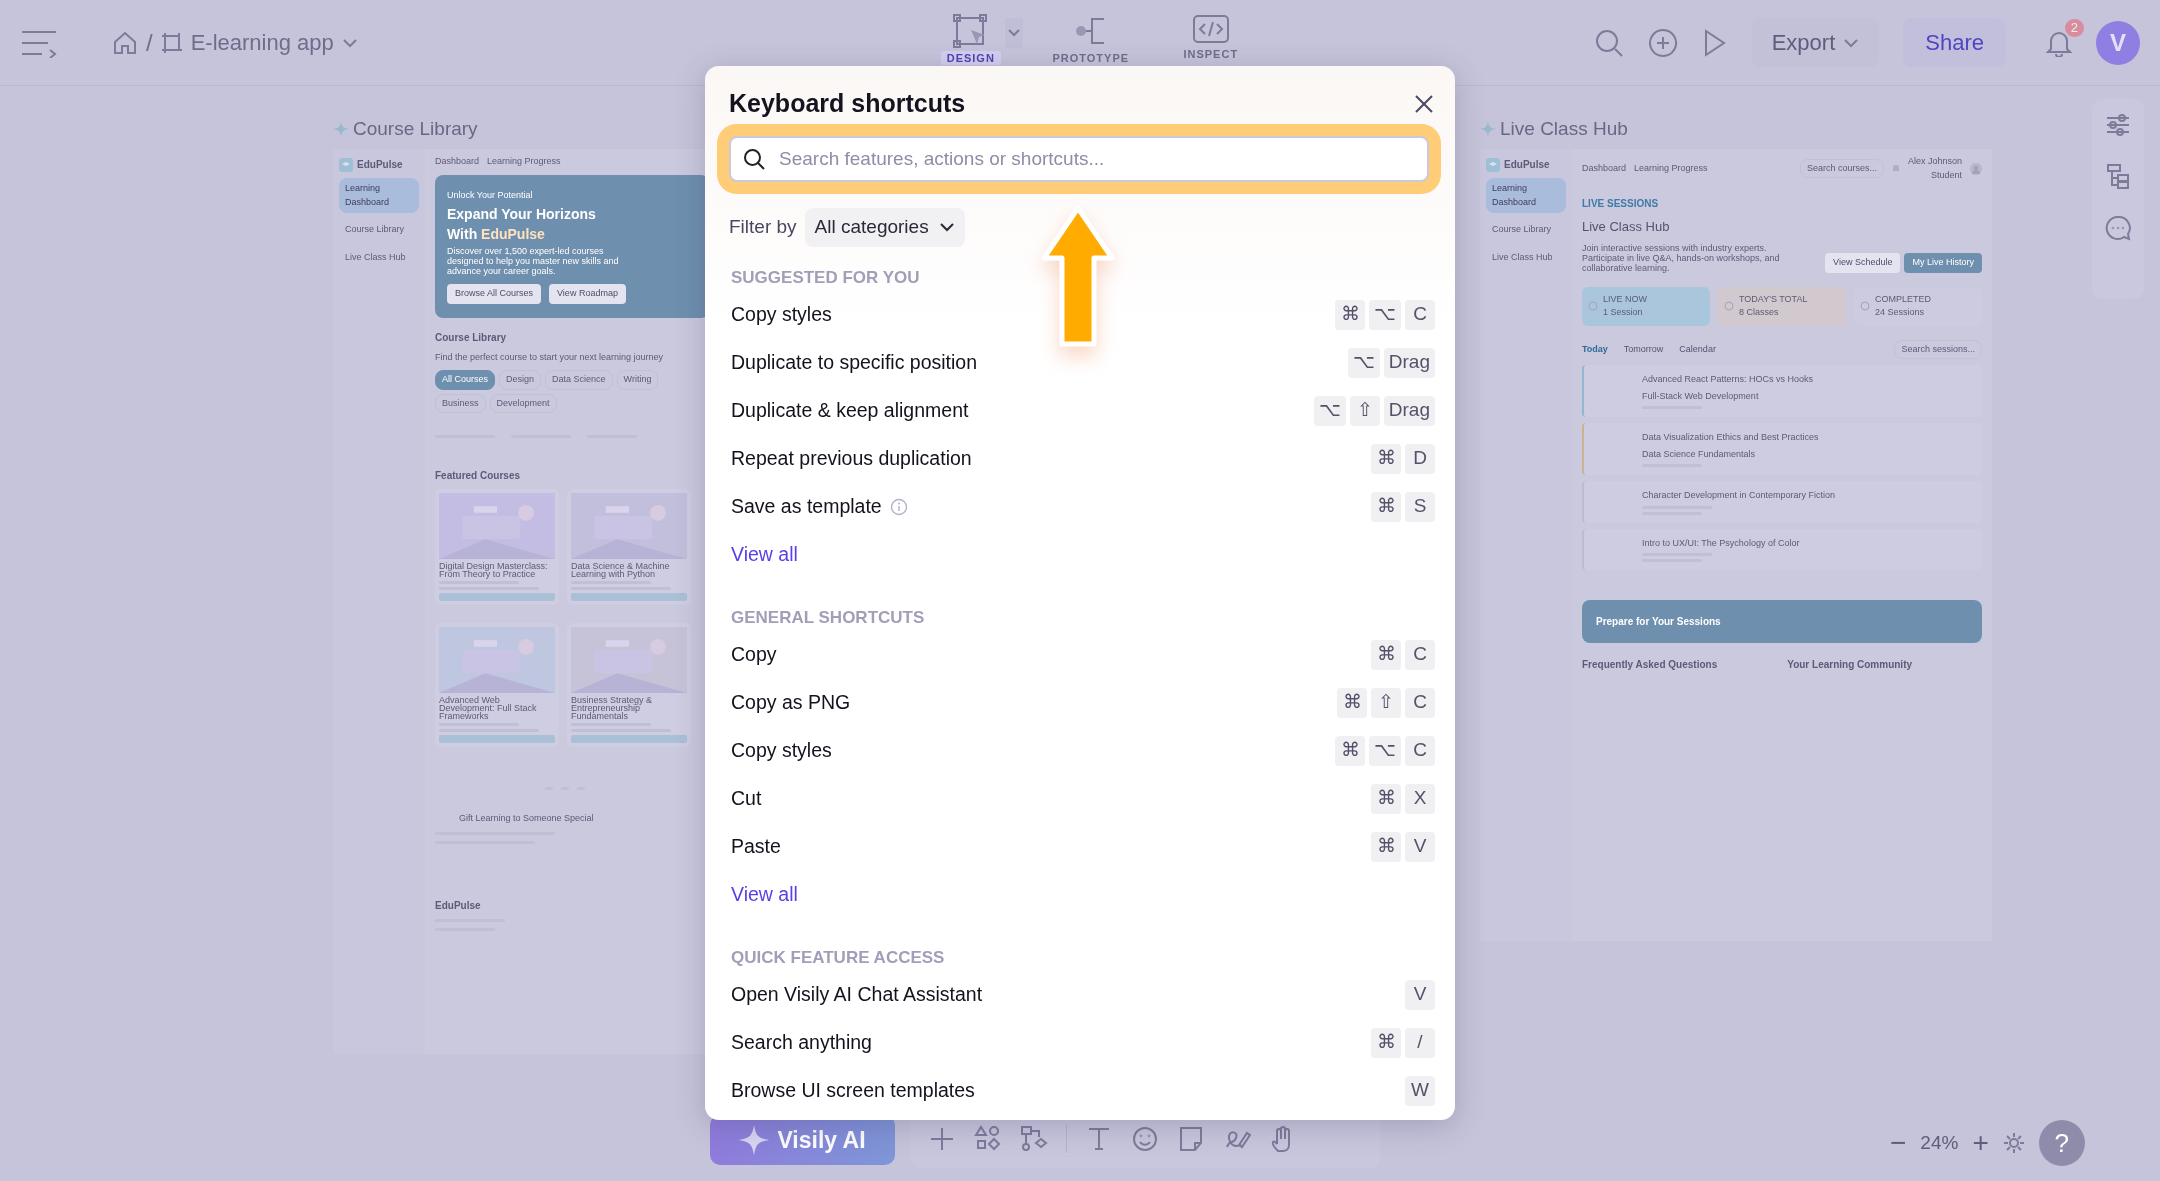 The image size is (2160, 1181). Describe the element at coordinates (1850, 664) in the screenshot. I see `section-heading: Your Learning Community` at that location.